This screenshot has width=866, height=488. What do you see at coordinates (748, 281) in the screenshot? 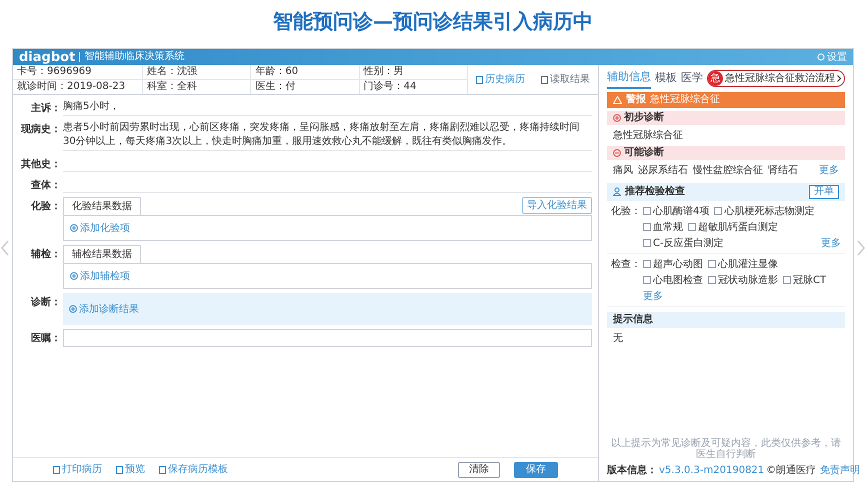
I see `checkbox-label: 冠状动脉造影` at bounding box center [748, 281].